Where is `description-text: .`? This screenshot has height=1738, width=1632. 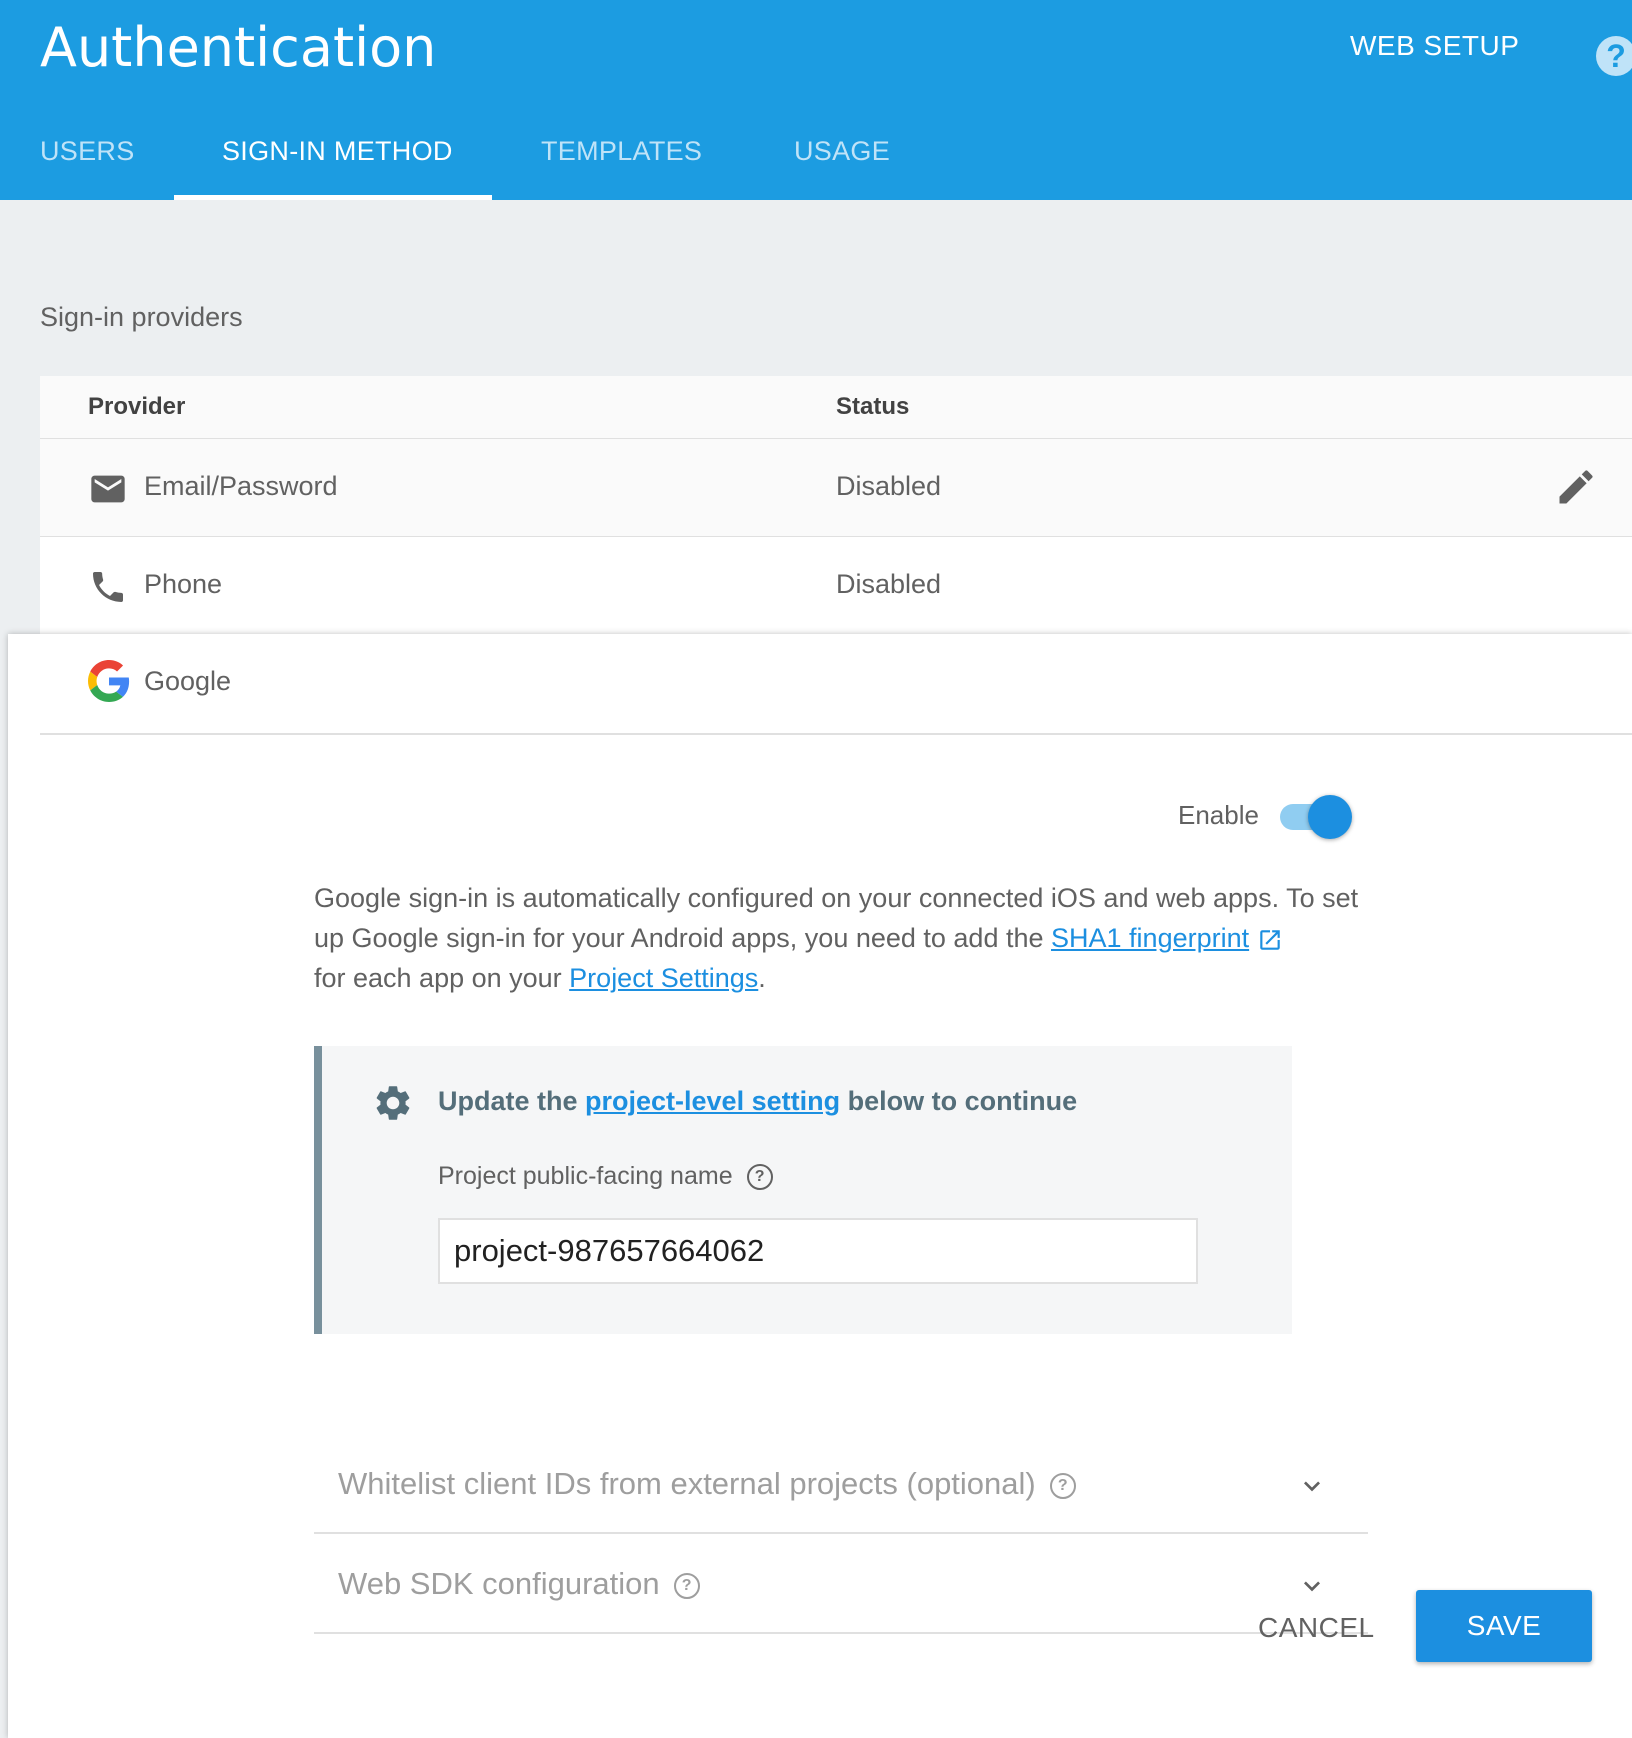
description-text: . is located at coordinates (762, 978).